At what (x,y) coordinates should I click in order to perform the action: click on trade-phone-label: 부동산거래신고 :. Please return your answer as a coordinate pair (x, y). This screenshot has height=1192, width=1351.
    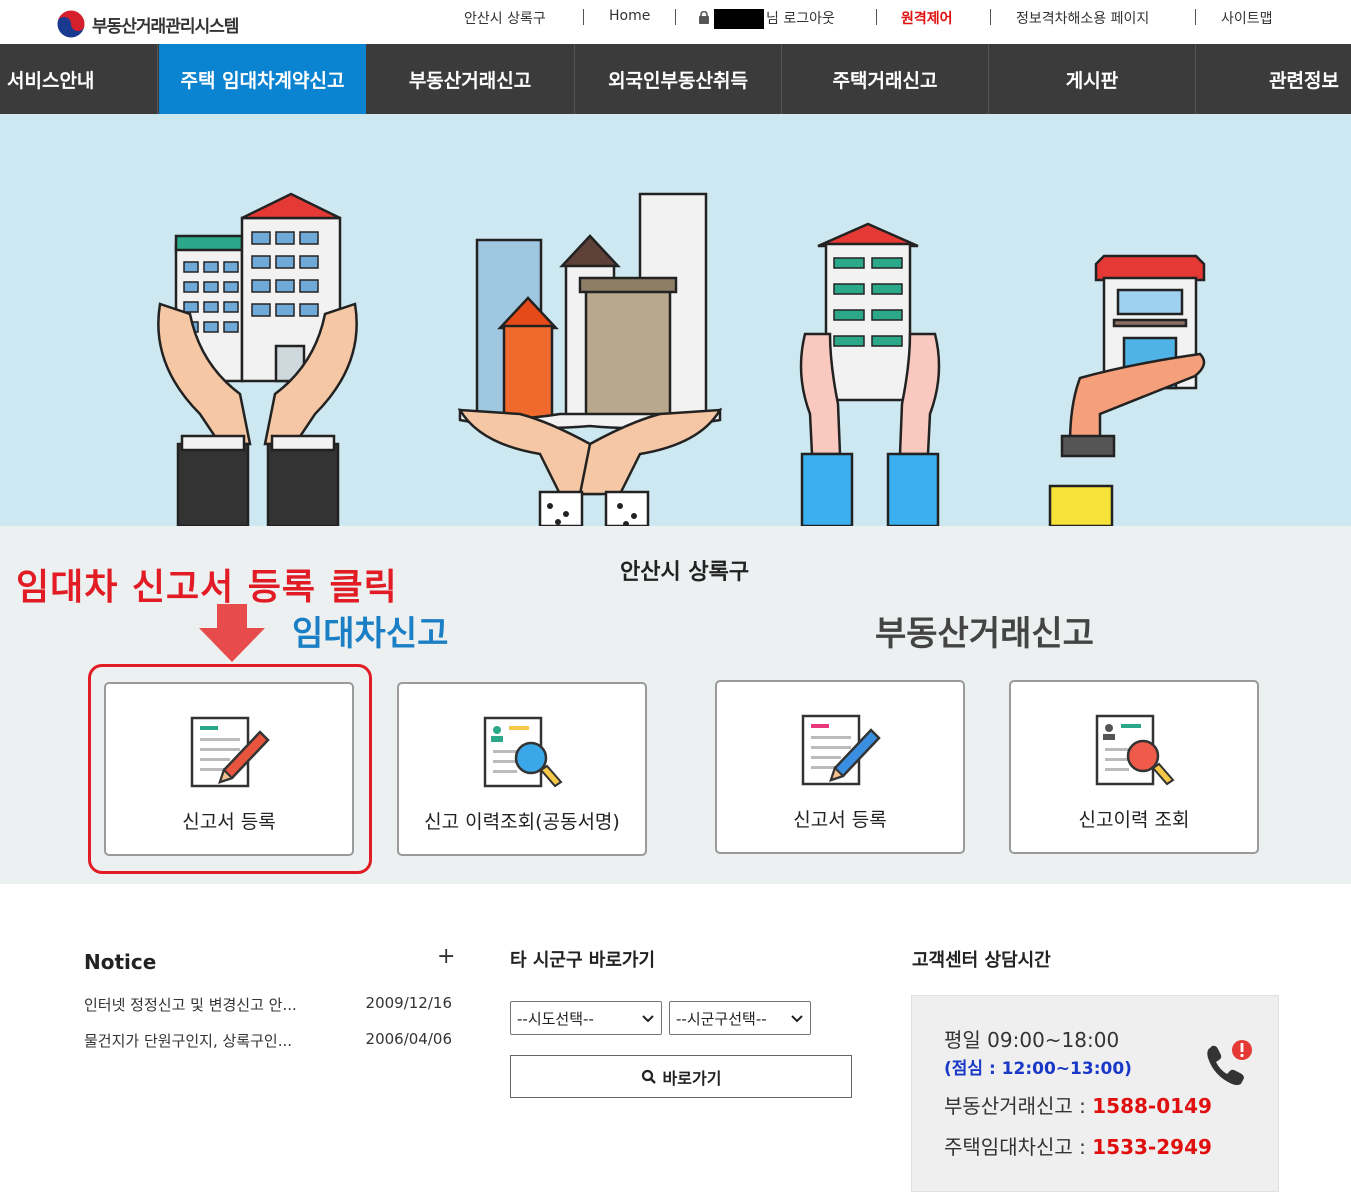
    Looking at the image, I should click on (1018, 1106).